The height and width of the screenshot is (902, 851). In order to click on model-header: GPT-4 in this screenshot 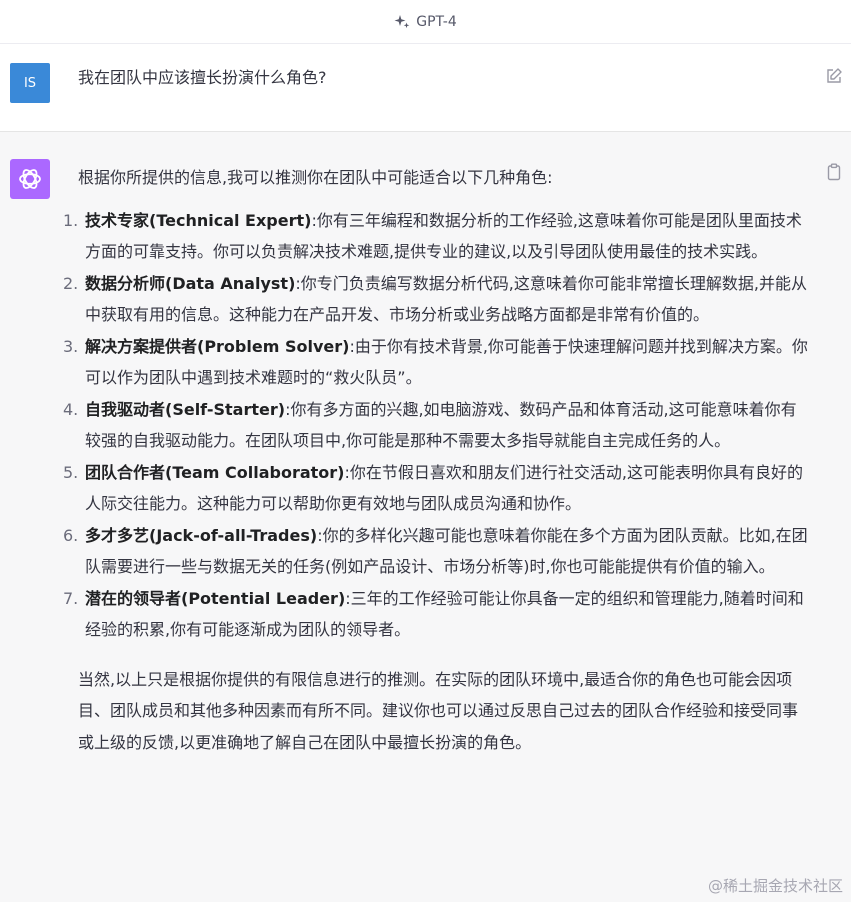, I will do `click(425, 22)`.